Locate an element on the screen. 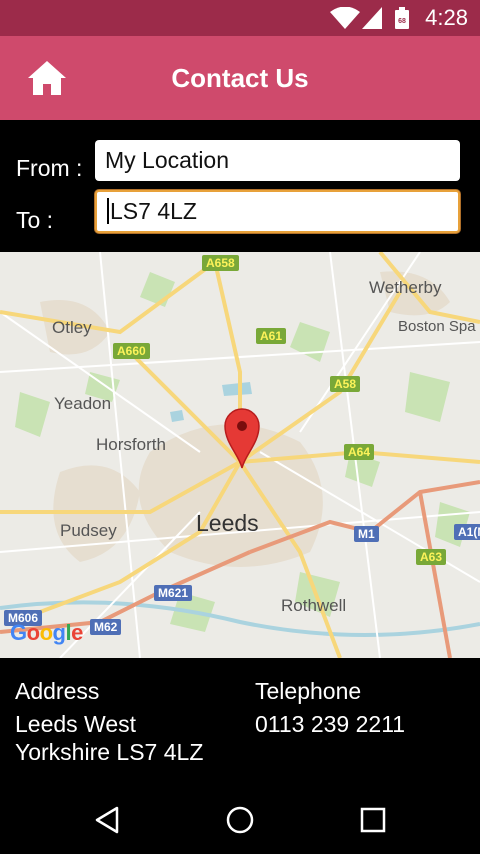  place-label: Otley is located at coordinates (72, 327).